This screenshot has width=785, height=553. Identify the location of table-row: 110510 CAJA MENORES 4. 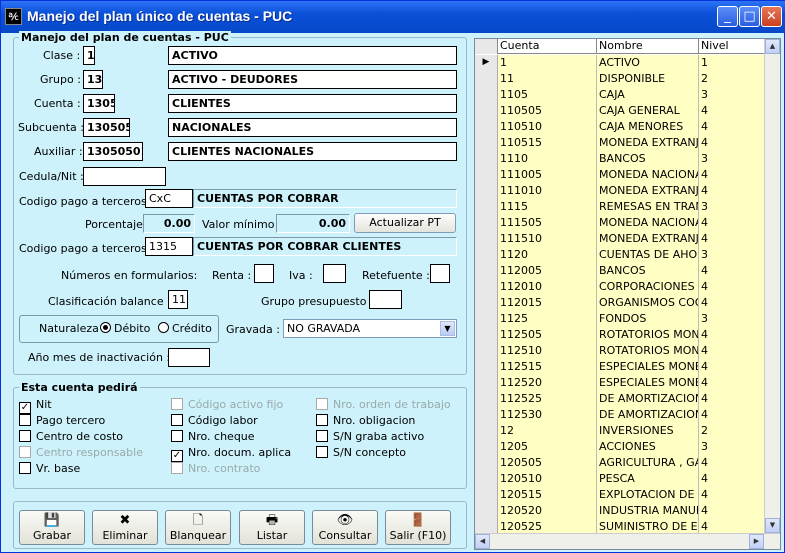
(620, 127).